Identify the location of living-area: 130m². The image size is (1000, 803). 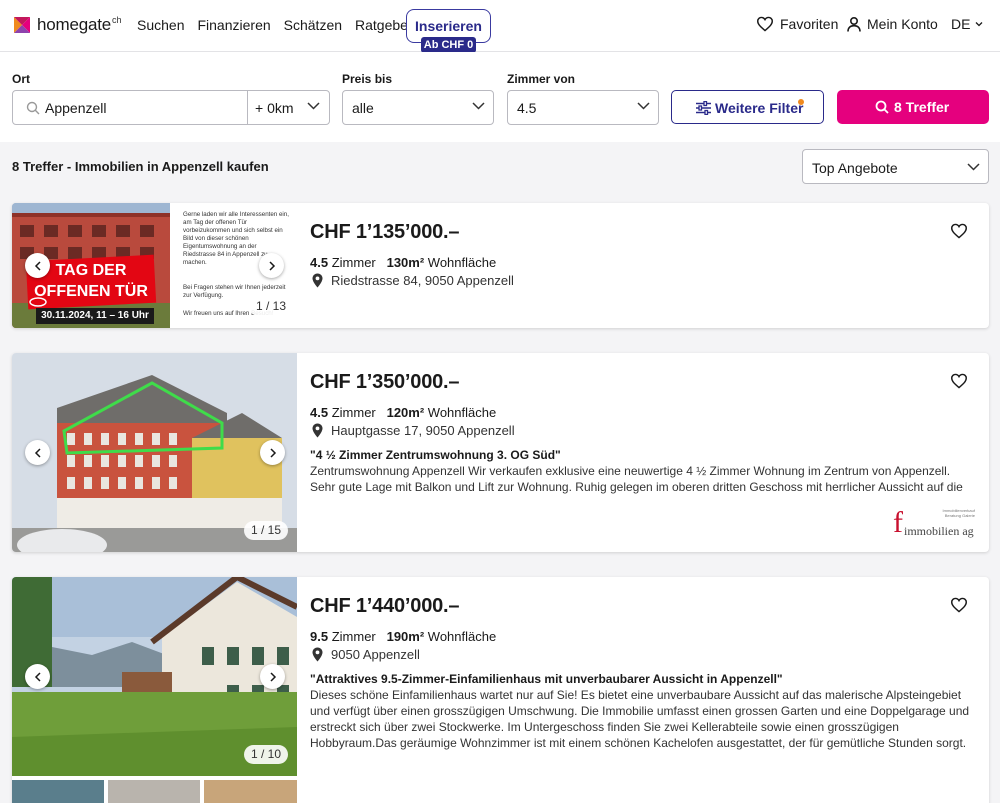
(405, 262).